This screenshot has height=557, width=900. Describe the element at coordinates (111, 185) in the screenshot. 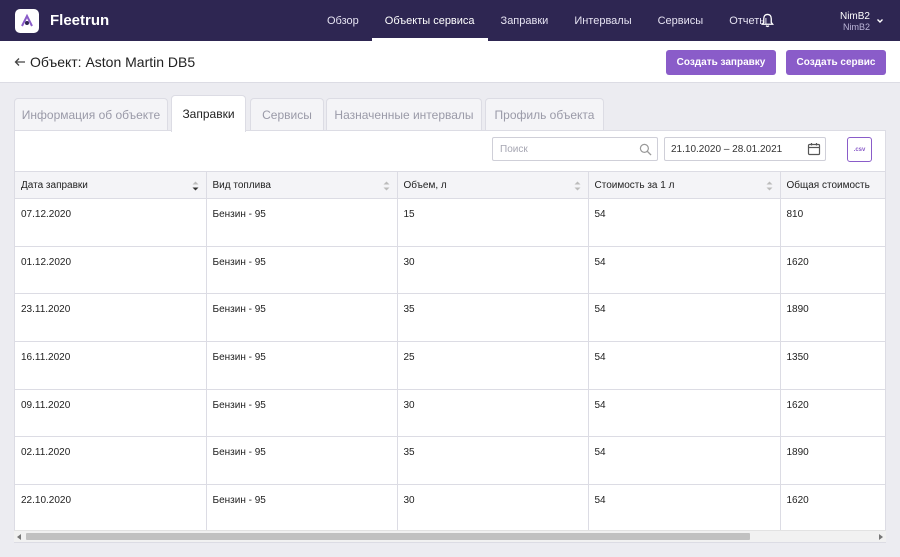

I see `column-header-date: Дата заправки` at that location.